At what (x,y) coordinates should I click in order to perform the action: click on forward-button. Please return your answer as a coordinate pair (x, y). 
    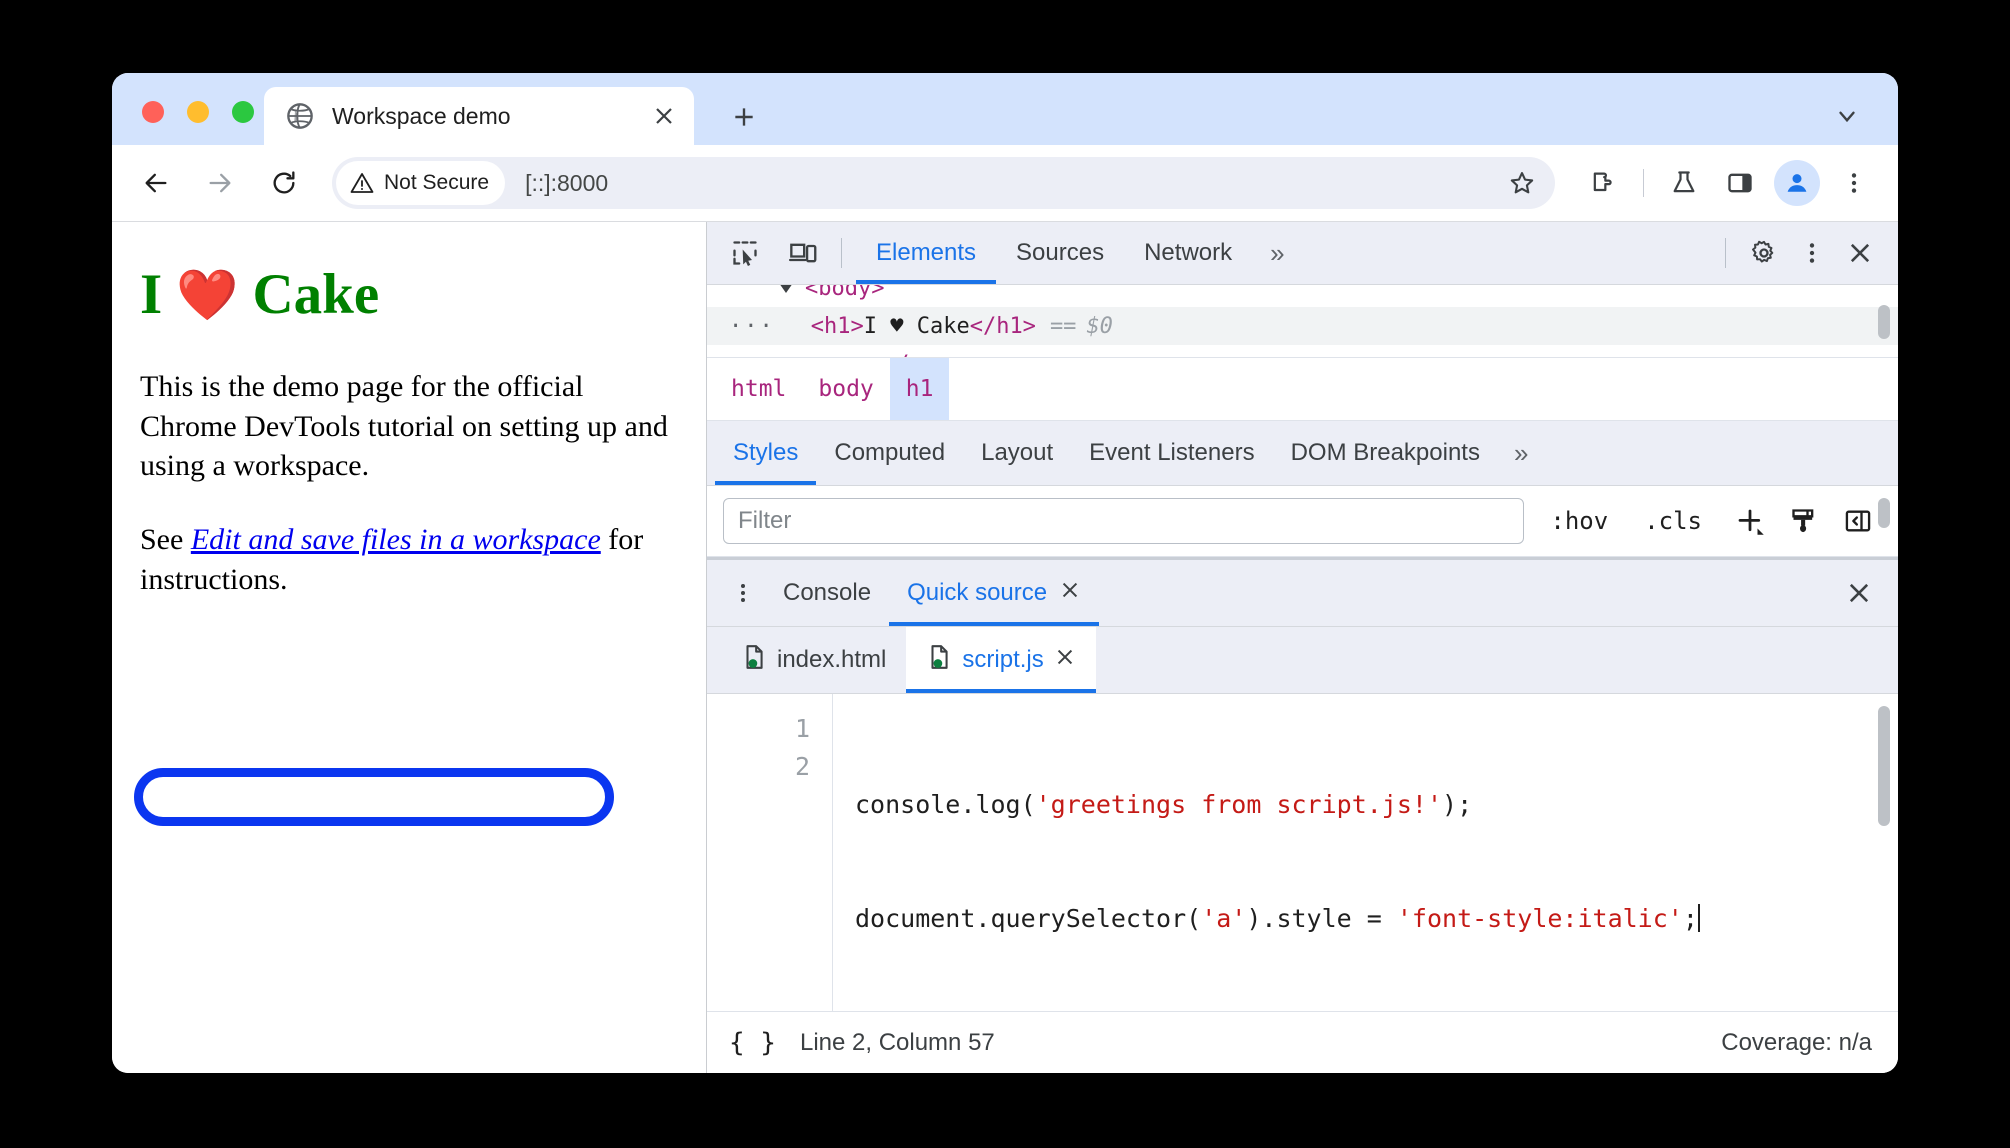
    Looking at the image, I should click on (220, 183).